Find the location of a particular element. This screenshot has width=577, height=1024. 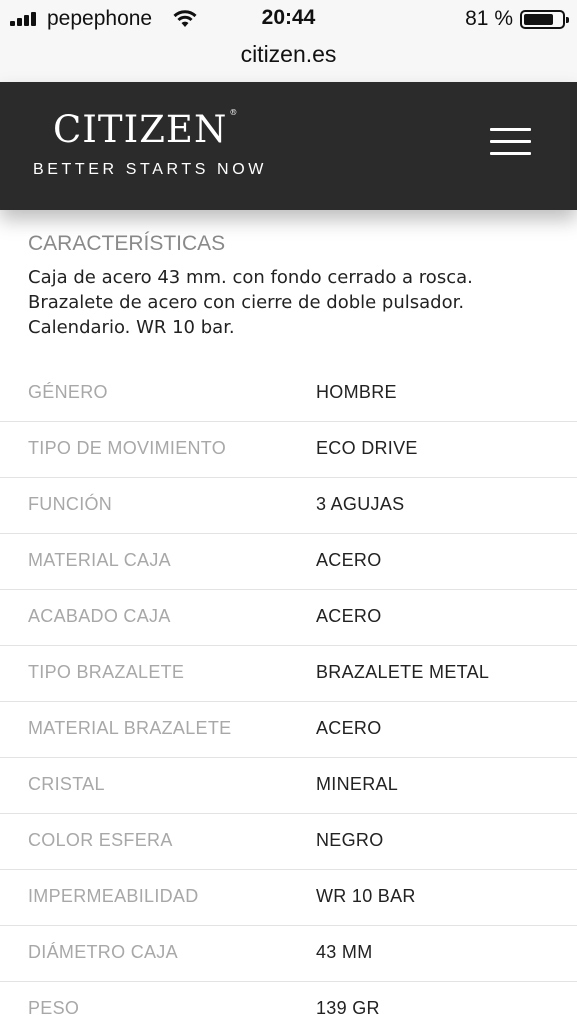

spec-value: BRAZALETE METAL is located at coordinates (403, 672).